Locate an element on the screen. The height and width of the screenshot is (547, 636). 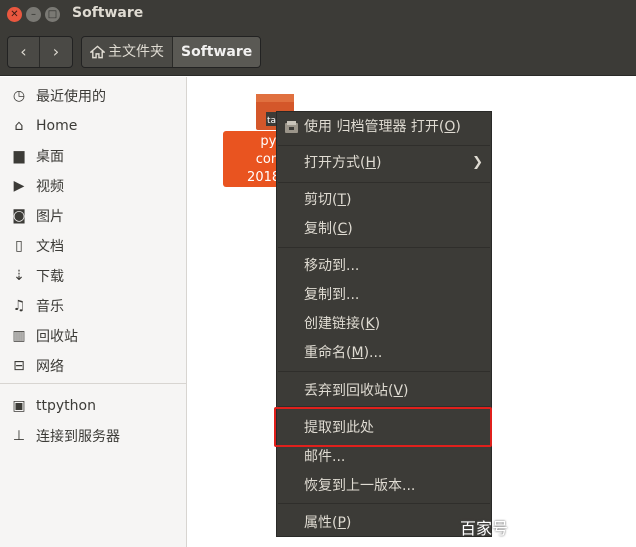
forward-button: › is located at coordinates (56, 52).